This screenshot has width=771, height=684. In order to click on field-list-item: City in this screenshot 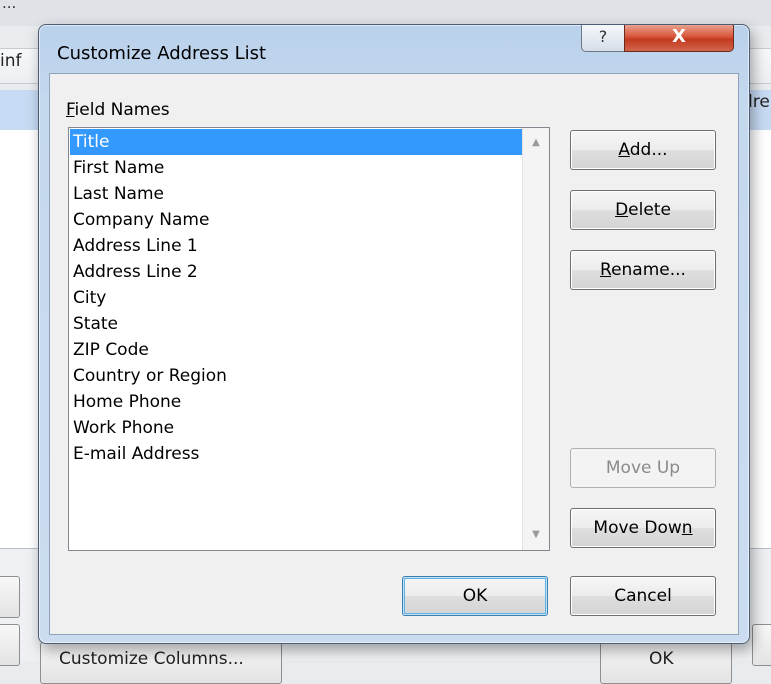, I will do `click(296, 298)`.